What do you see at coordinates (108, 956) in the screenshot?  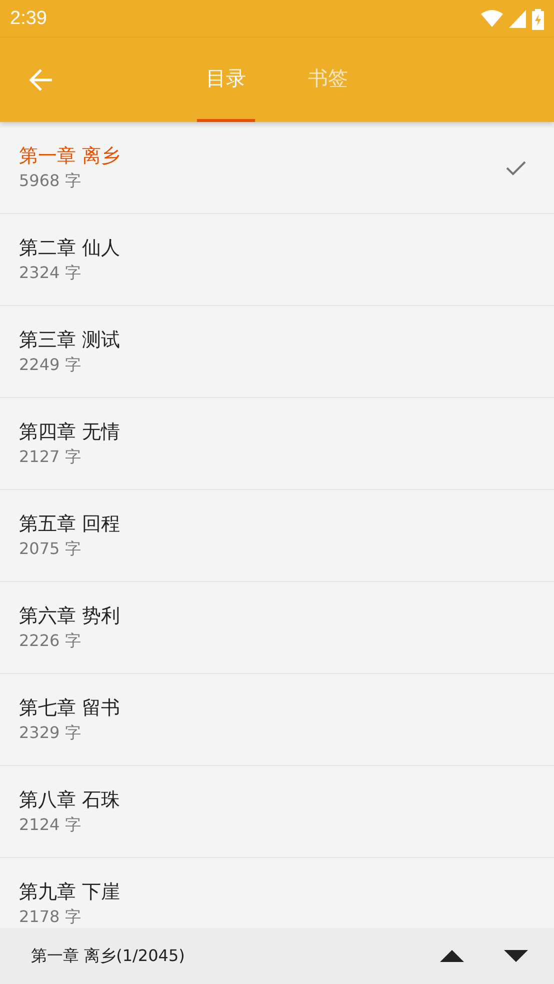 I see `current-chapter: 第一章 离乡(1/2045)` at bounding box center [108, 956].